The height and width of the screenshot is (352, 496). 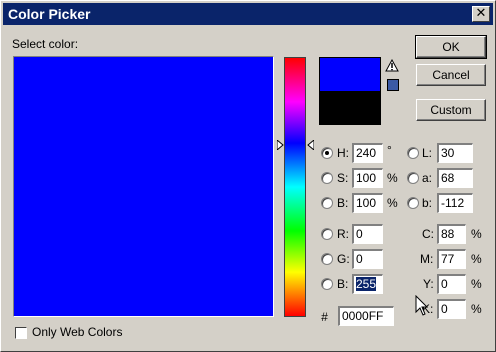 What do you see at coordinates (451, 110) in the screenshot?
I see `custom-button: Custom` at bounding box center [451, 110].